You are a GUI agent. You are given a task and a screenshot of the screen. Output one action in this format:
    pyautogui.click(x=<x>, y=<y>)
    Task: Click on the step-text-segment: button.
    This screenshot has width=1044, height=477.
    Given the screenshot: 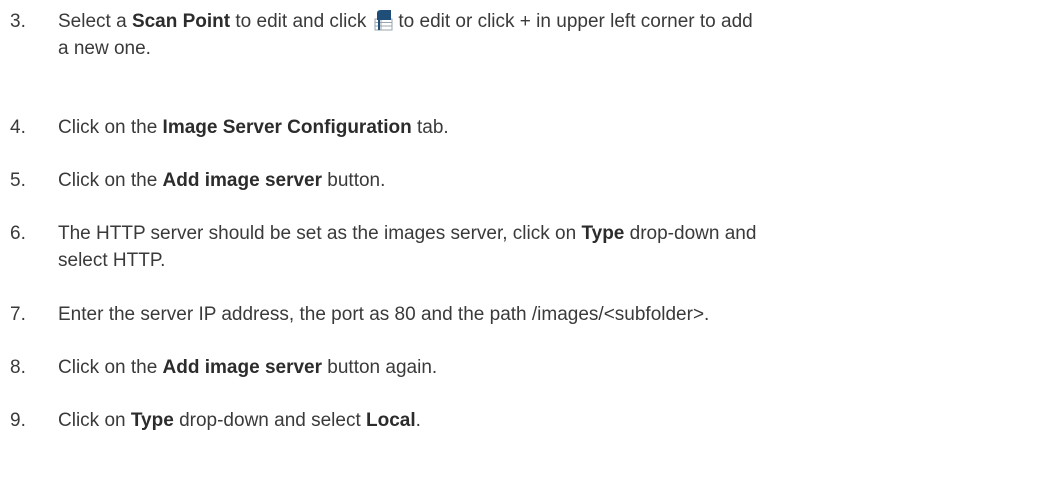 What is the action you would take?
    pyautogui.click(x=354, y=180)
    